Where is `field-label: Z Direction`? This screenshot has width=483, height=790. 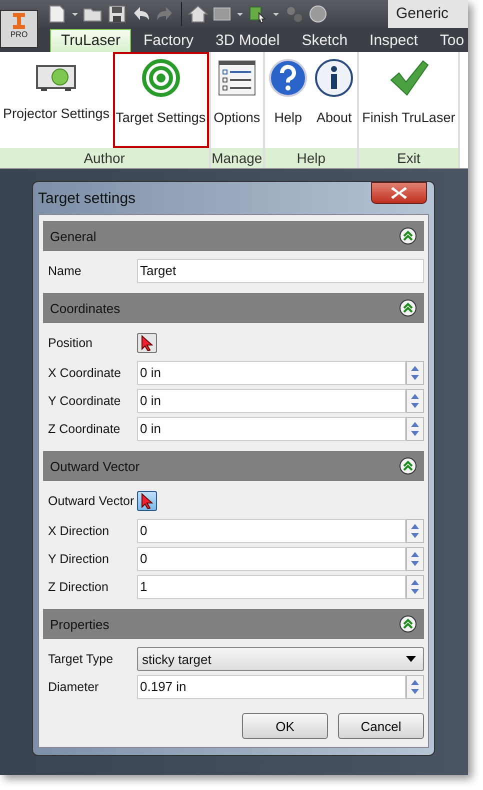 field-label: Z Direction is located at coordinates (79, 587).